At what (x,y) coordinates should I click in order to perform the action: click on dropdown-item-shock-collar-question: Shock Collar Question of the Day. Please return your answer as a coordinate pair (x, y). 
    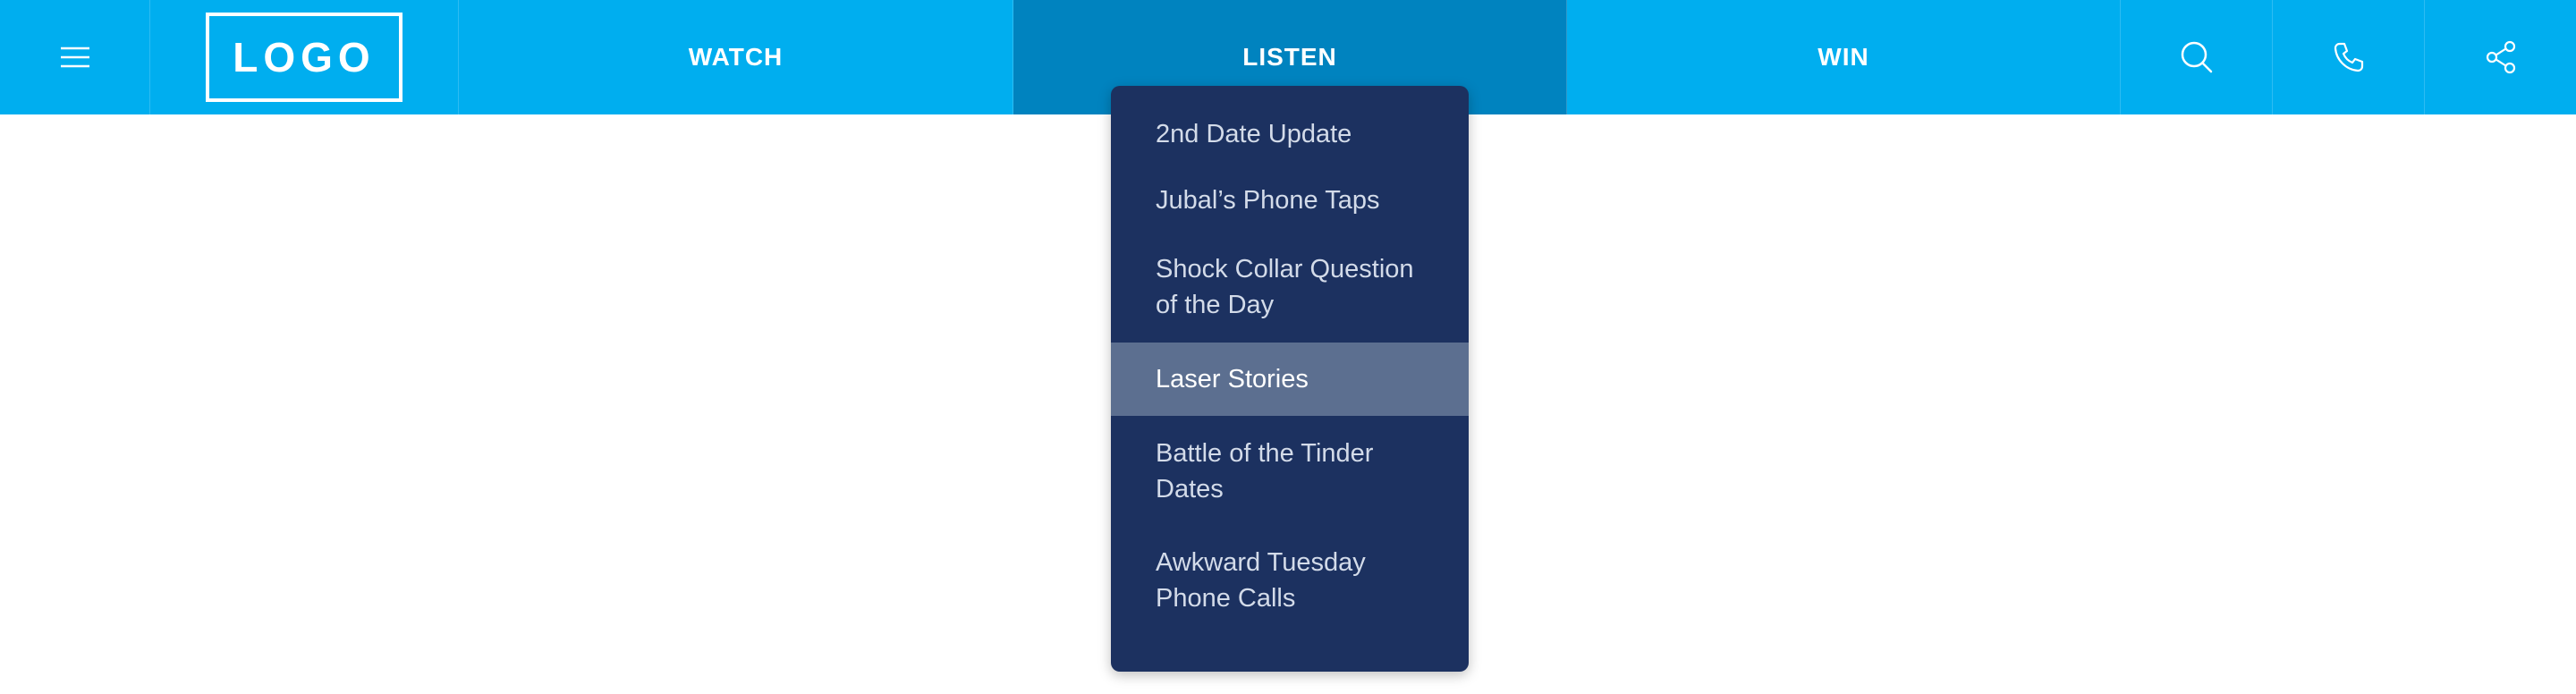
    Looking at the image, I should click on (1290, 287).